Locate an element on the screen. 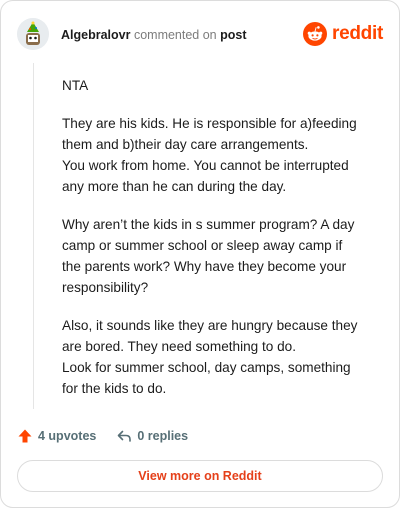 This screenshot has width=400, height=508. reddit-snoo-icon is located at coordinates (315, 34).